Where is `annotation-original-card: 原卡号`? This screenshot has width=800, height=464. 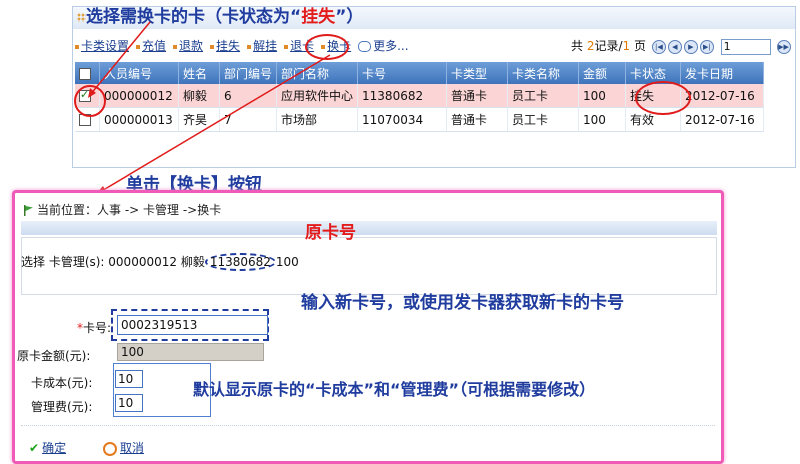
annotation-original-card: 原卡号 is located at coordinates (330, 233).